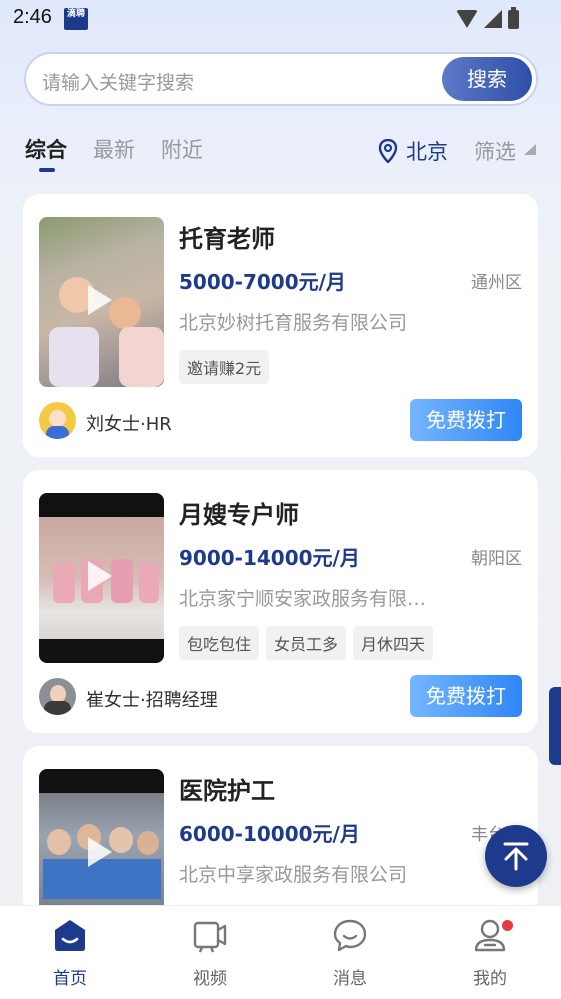  I want to click on job-tag: 邀请赚2元, so click(224, 367).